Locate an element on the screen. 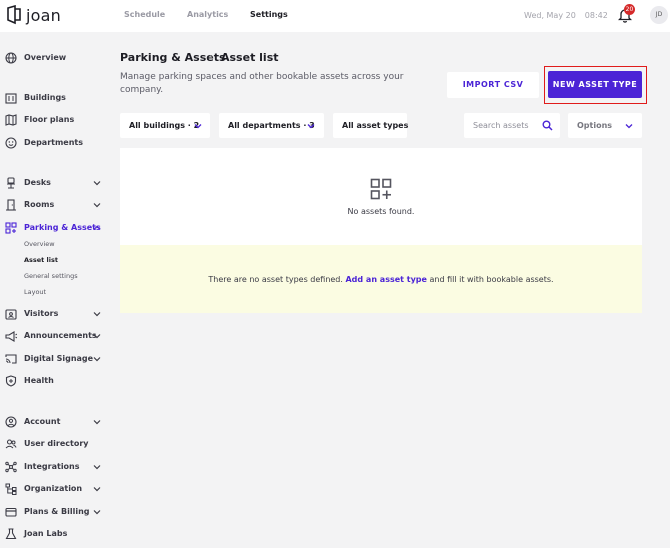 The width and height of the screenshot is (670, 548). chevron-up-icon is located at coordinates (97, 227).